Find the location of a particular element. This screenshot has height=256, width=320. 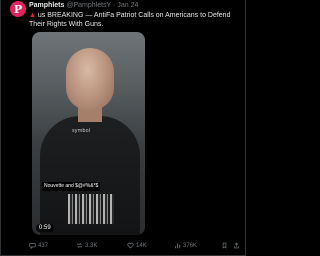

video-glitch-overlay is located at coordinates (91, 209).